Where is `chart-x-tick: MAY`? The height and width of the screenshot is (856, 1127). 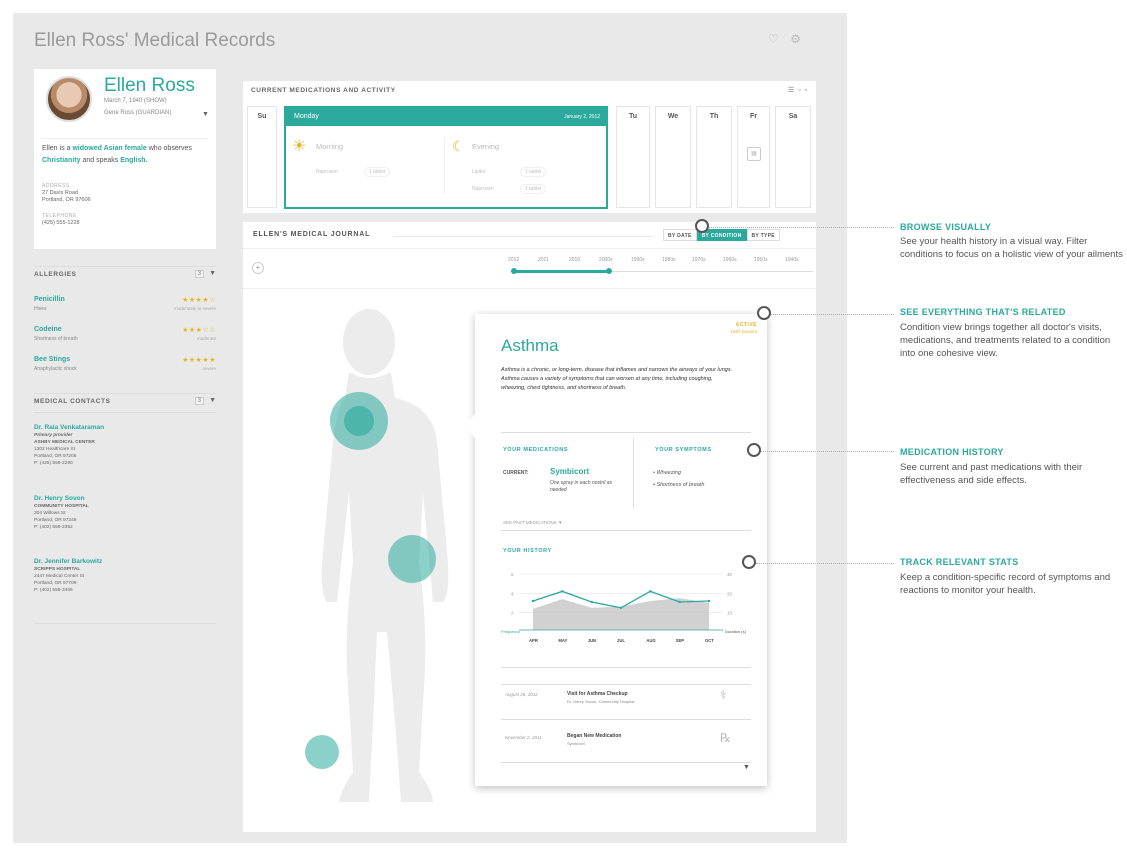 chart-x-tick: MAY is located at coordinates (562, 640).